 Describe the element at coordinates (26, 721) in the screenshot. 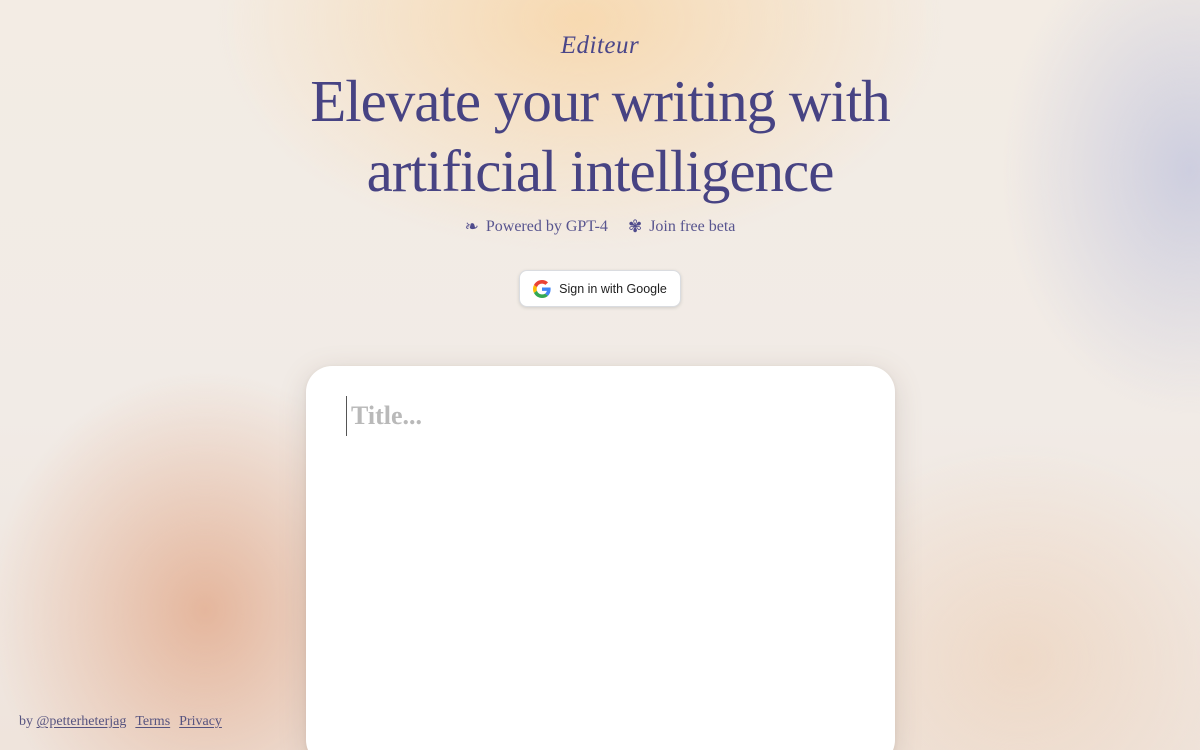

I see `by-text: by` at that location.